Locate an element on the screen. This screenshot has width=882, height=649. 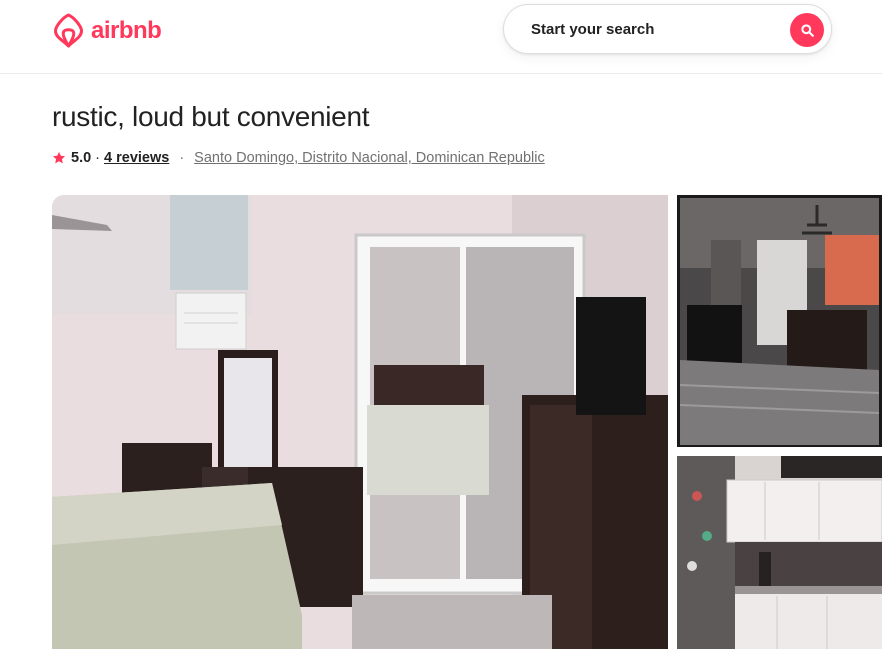
kitchen-photo-image is located at coordinates (779, 552).